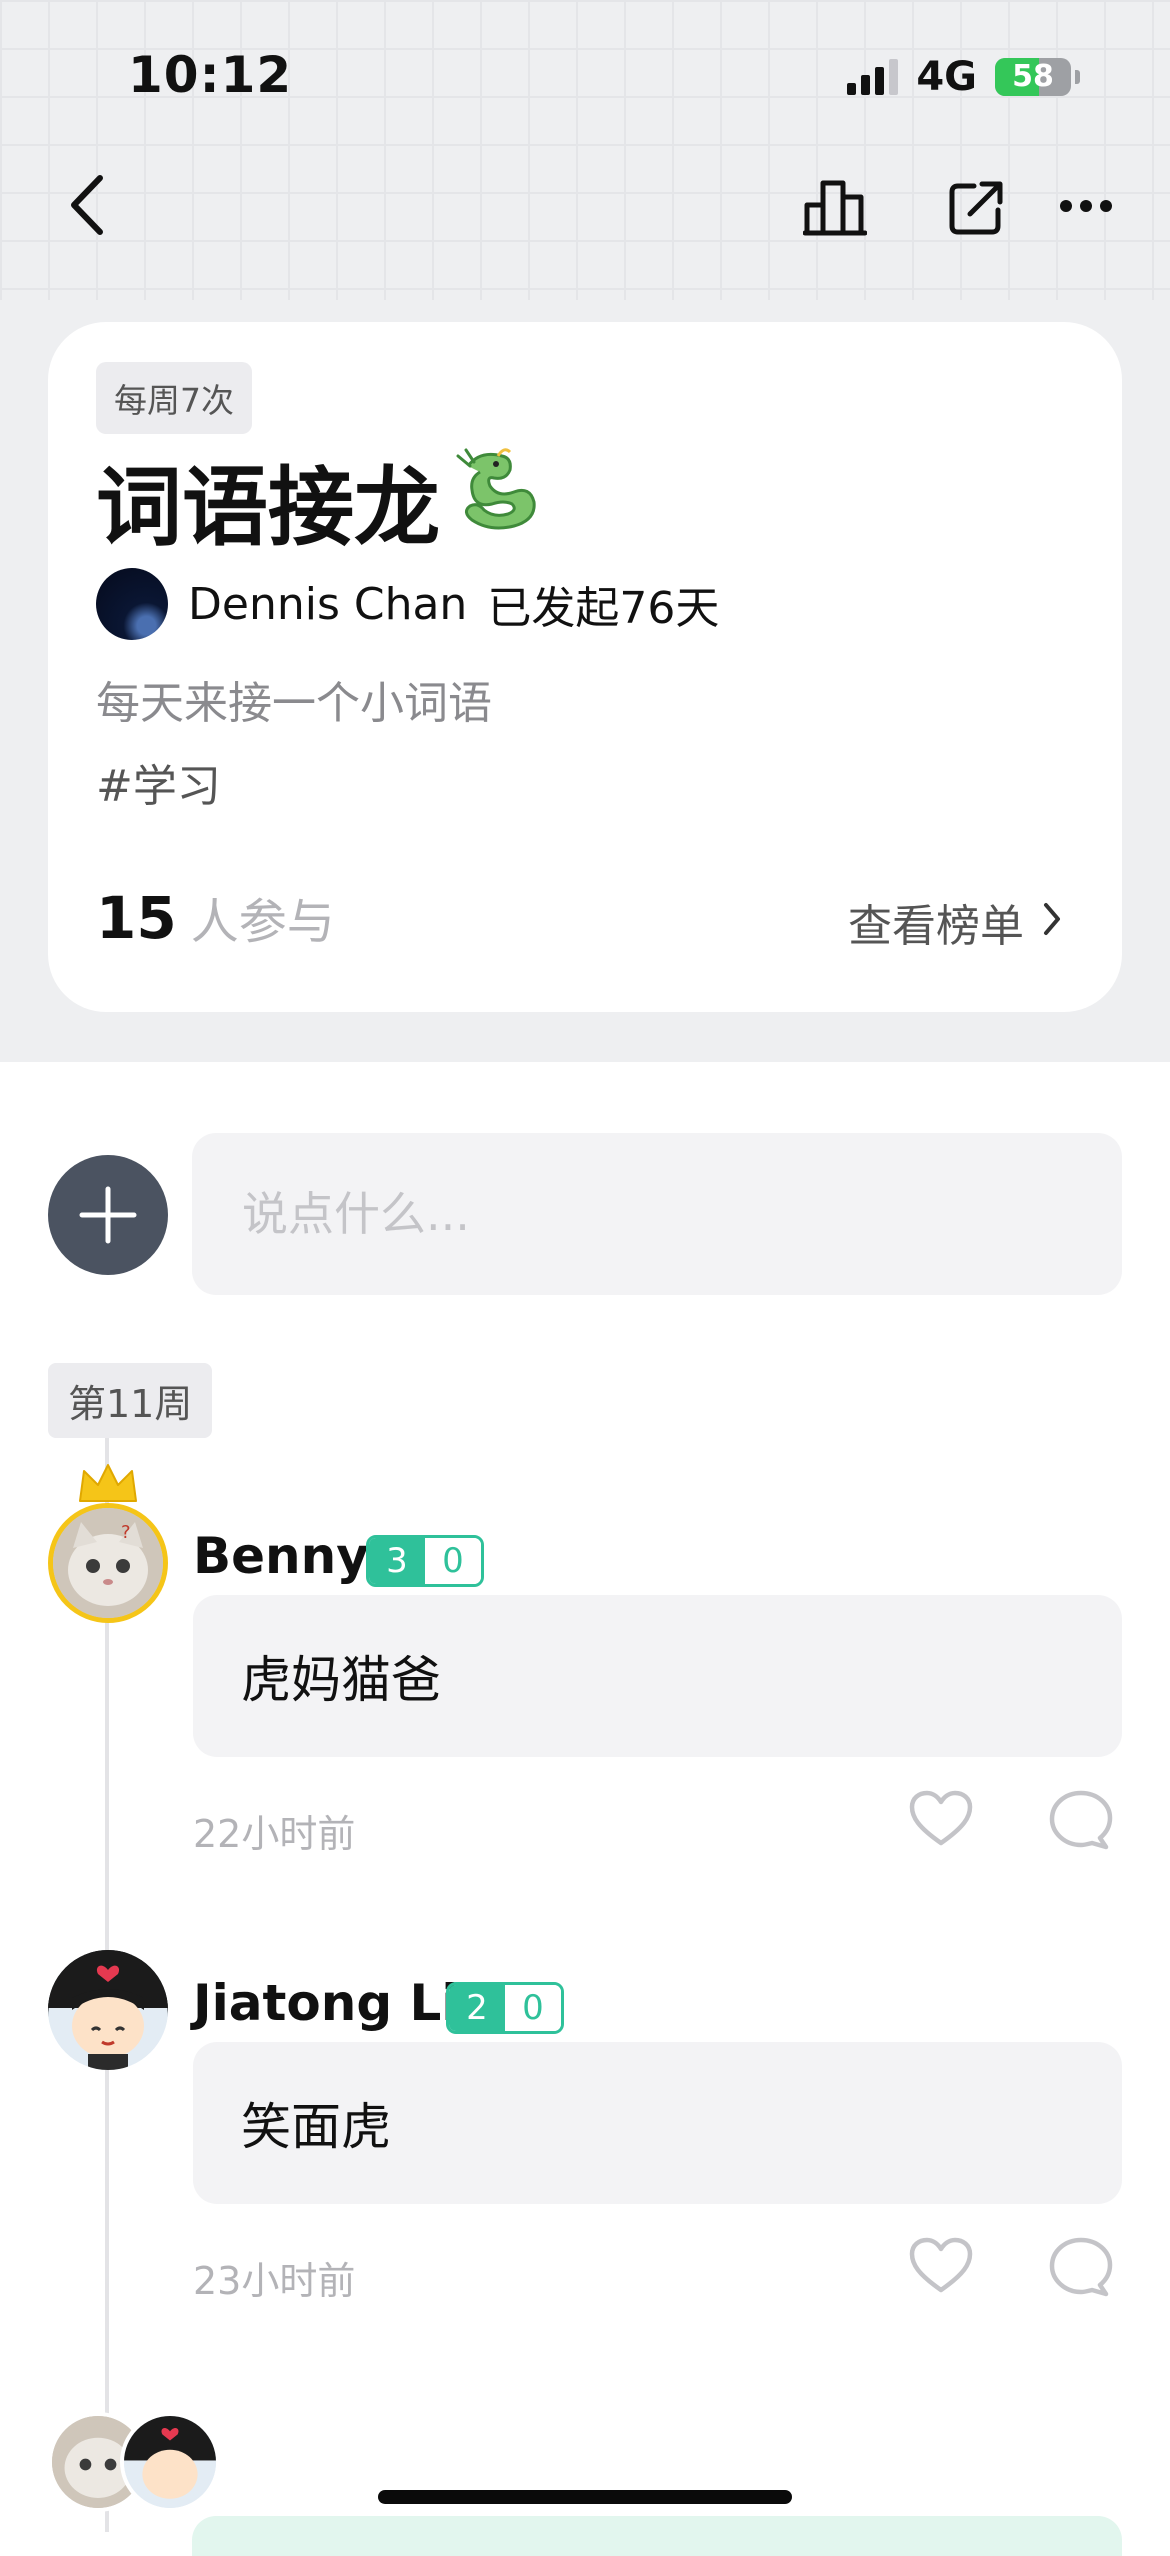  I want to click on plus-icon, so click(108, 1215).